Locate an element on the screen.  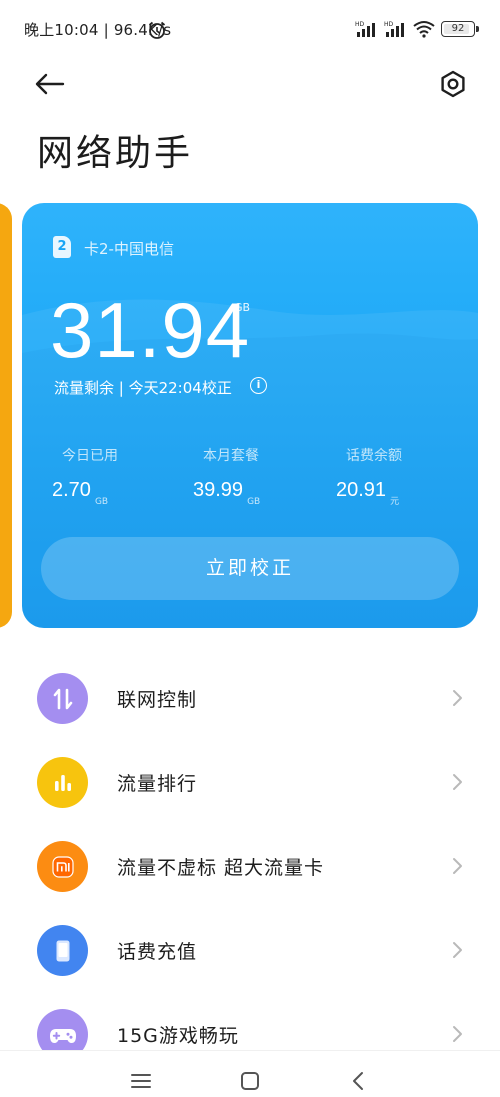
remaining-data-value: 31.94 is located at coordinates (150, 330).